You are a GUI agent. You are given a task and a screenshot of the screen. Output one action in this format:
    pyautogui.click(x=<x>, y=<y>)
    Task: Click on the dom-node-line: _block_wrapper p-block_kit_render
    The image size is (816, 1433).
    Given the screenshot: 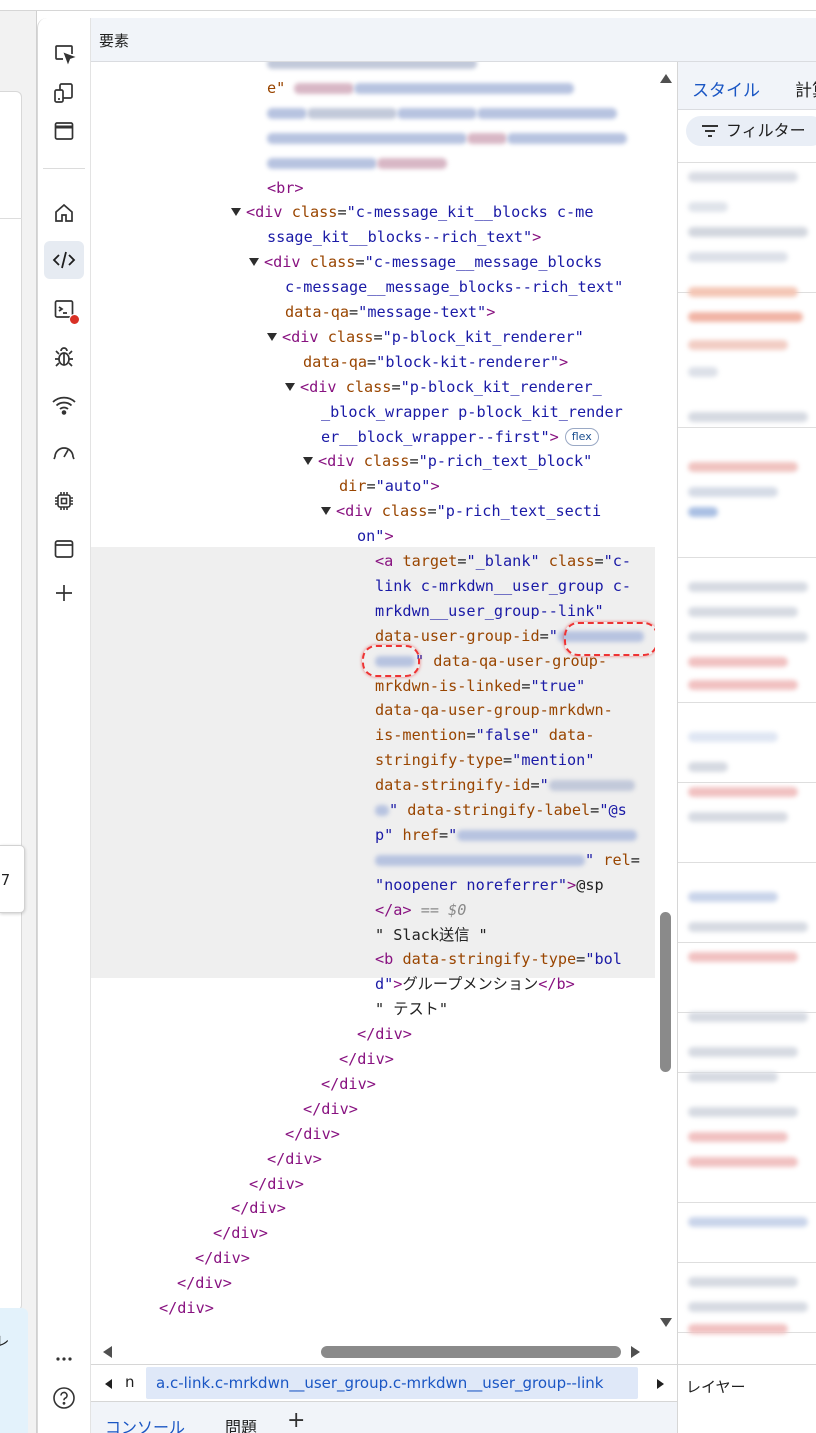 What is the action you would take?
    pyautogui.click(x=472, y=412)
    